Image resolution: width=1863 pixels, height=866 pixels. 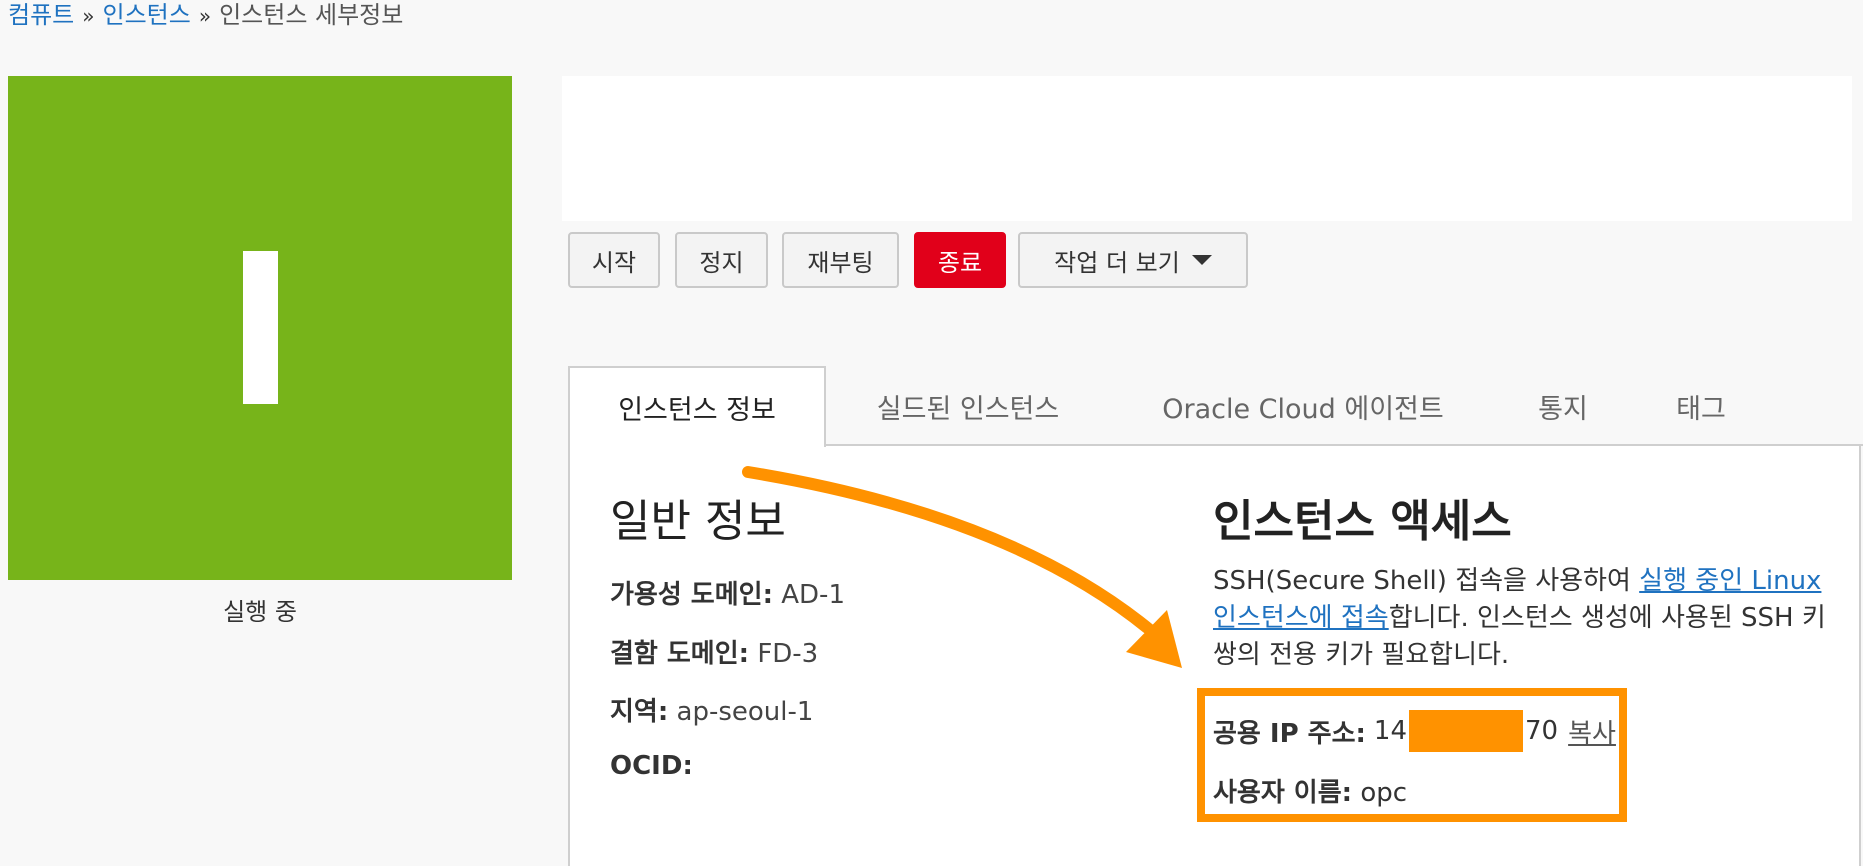 I want to click on breadcrumb-current: 인스턴스 세부정보, so click(x=311, y=15).